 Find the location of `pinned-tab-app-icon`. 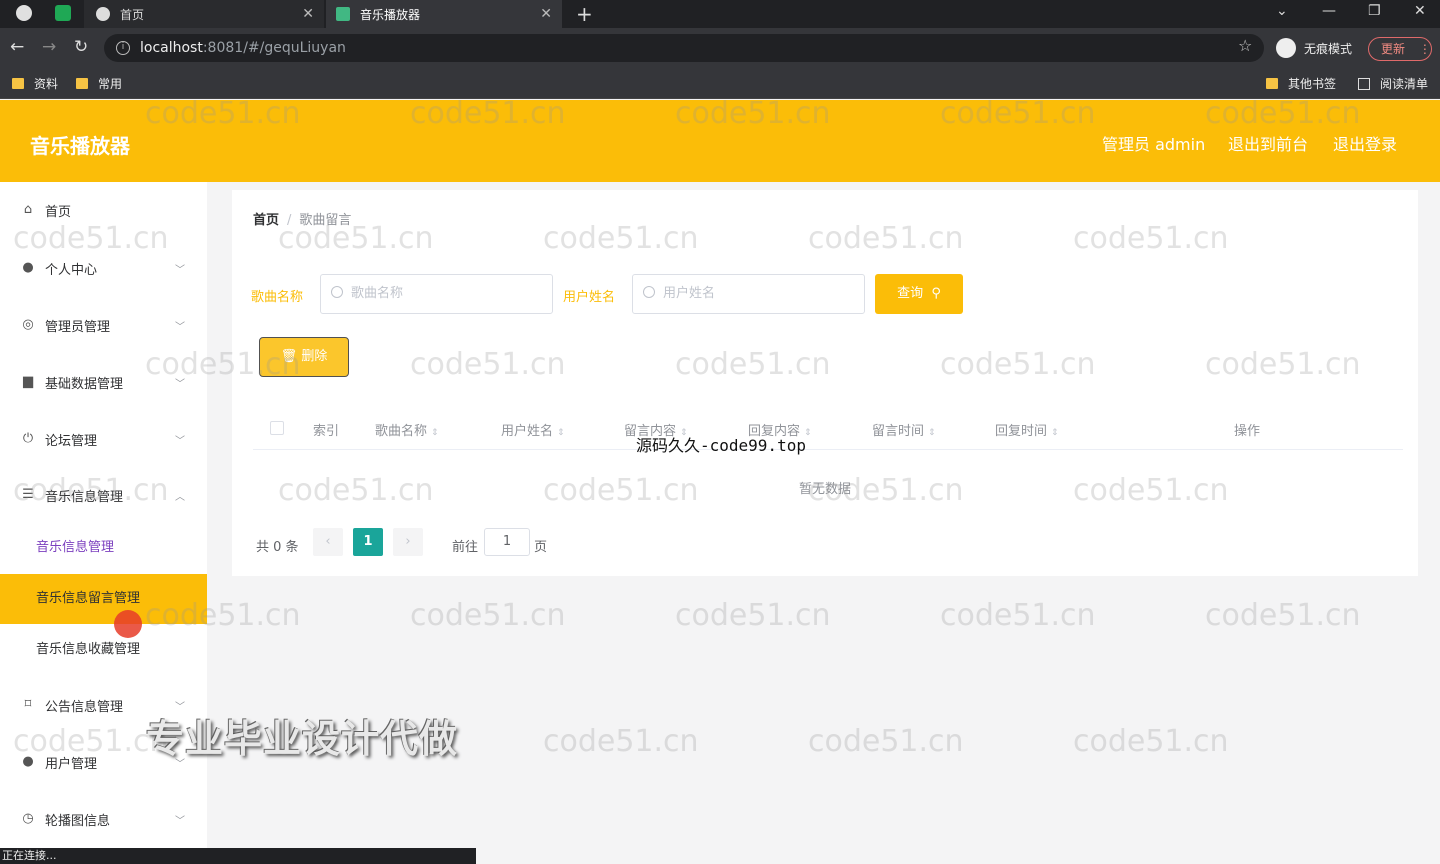

pinned-tab-app-icon is located at coordinates (63, 13).